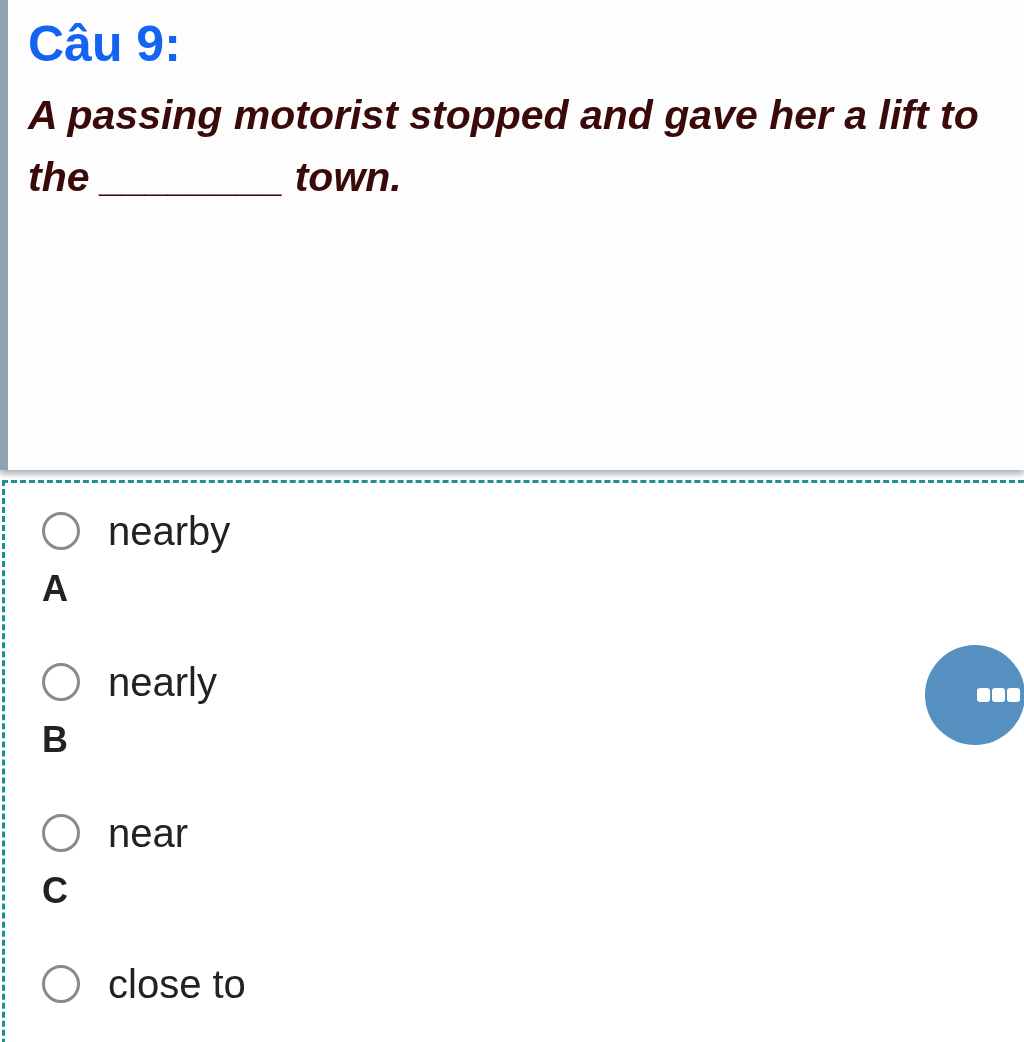  Describe the element at coordinates (55, 740) in the screenshot. I see `option-letter: B` at that location.